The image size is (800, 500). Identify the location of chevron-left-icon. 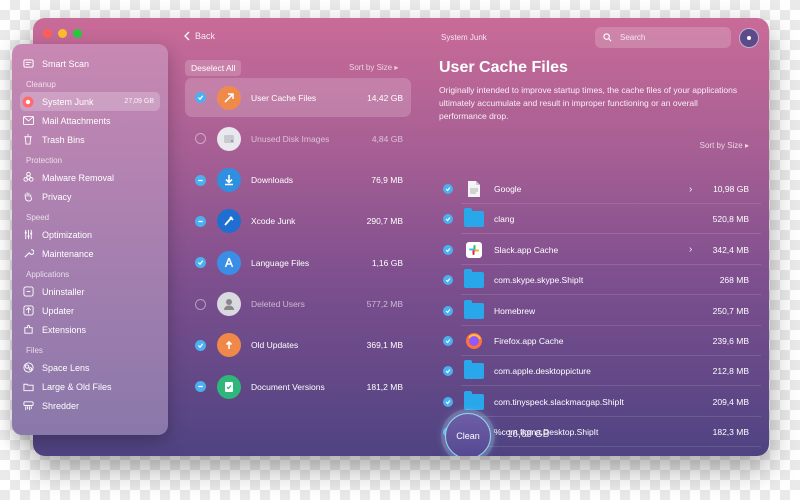
(187, 36).